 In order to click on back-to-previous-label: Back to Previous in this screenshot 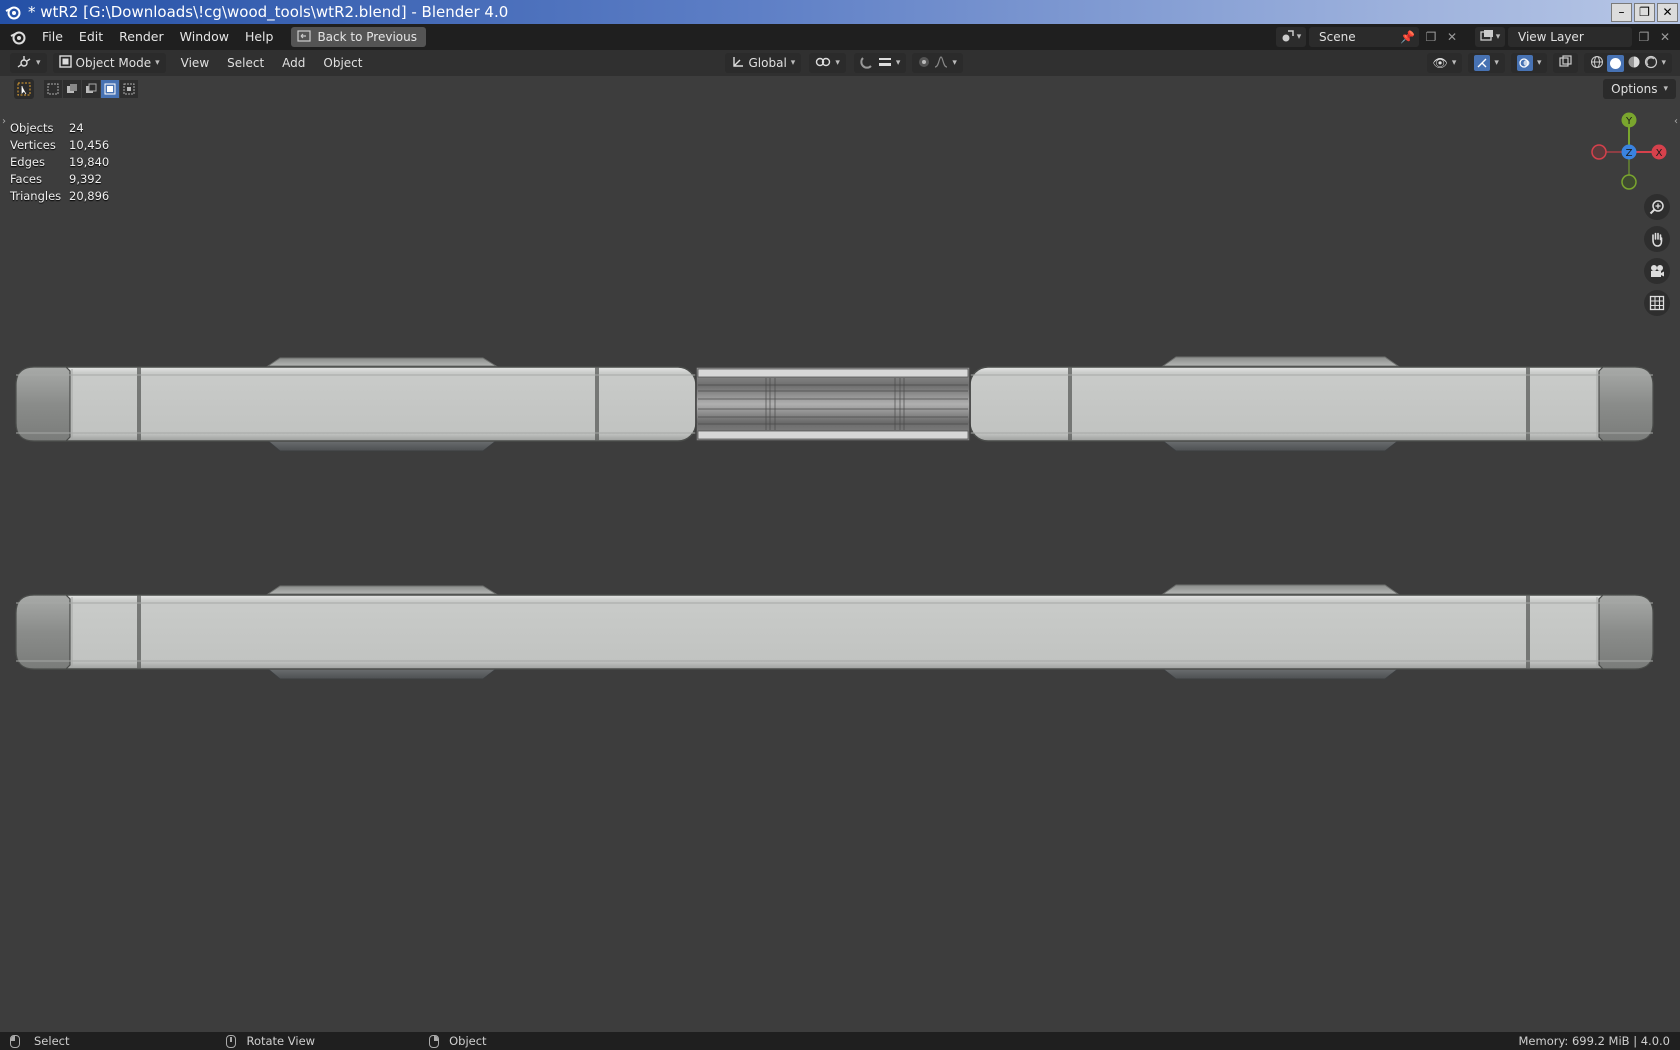, I will do `click(367, 37)`.